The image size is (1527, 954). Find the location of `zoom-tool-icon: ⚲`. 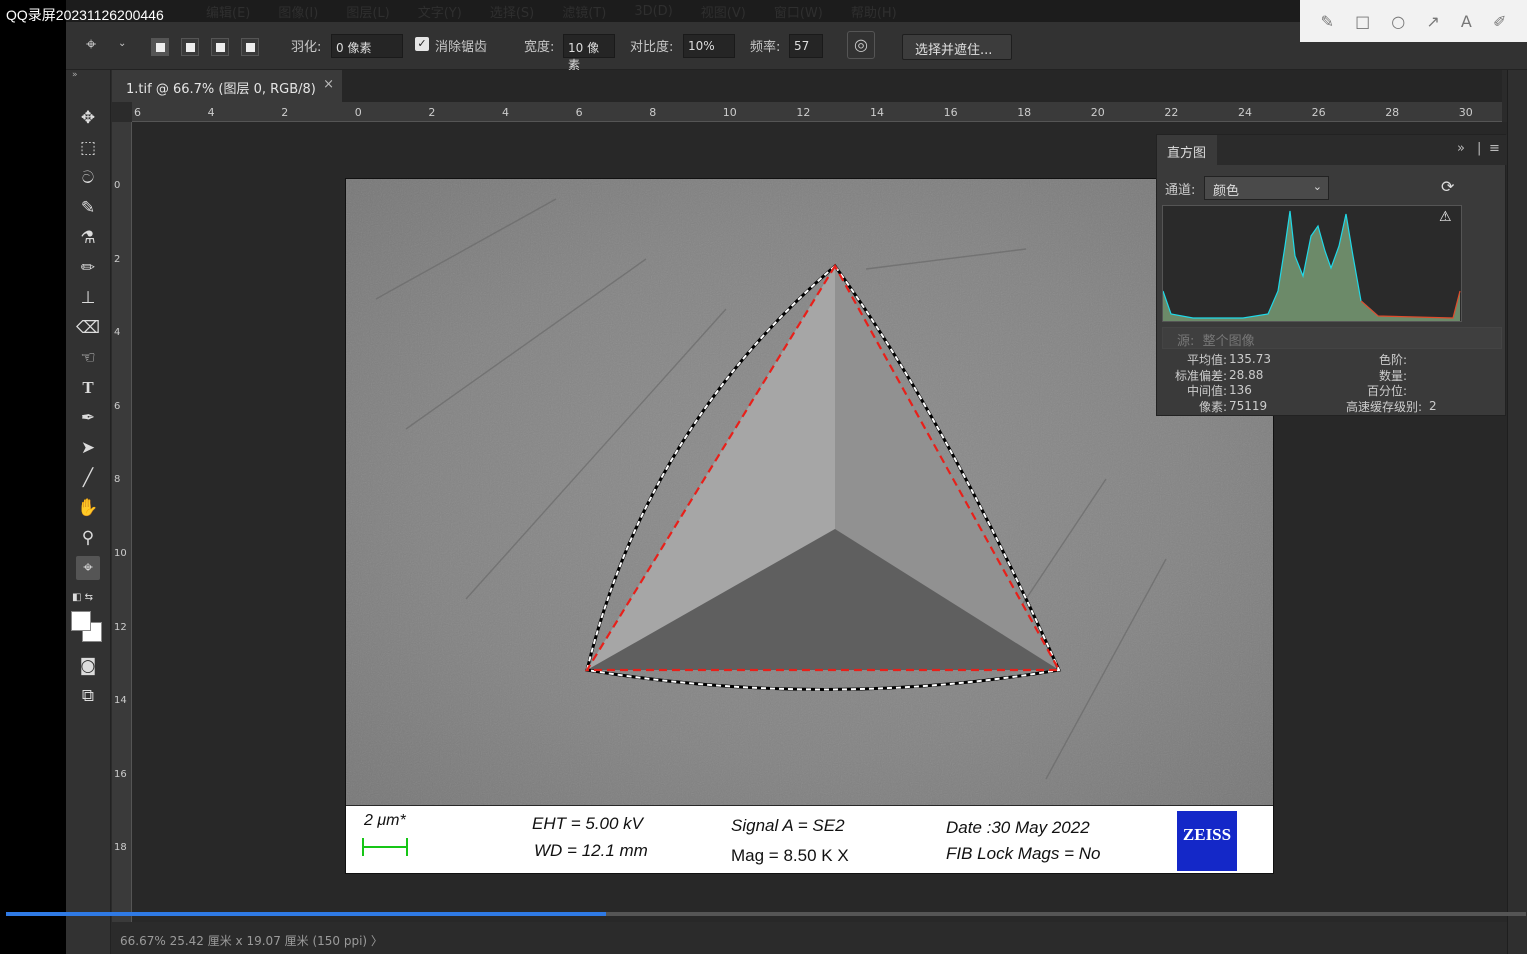

zoom-tool-icon: ⚲ is located at coordinates (88, 538).